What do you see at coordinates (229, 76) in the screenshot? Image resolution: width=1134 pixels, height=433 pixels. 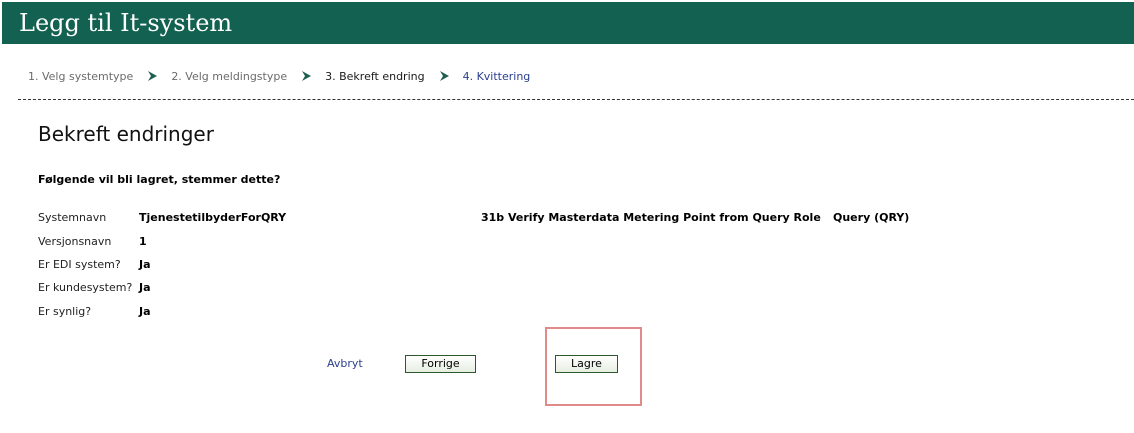 I see `step-2: 2. Velg meldingstype` at bounding box center [229, 76].